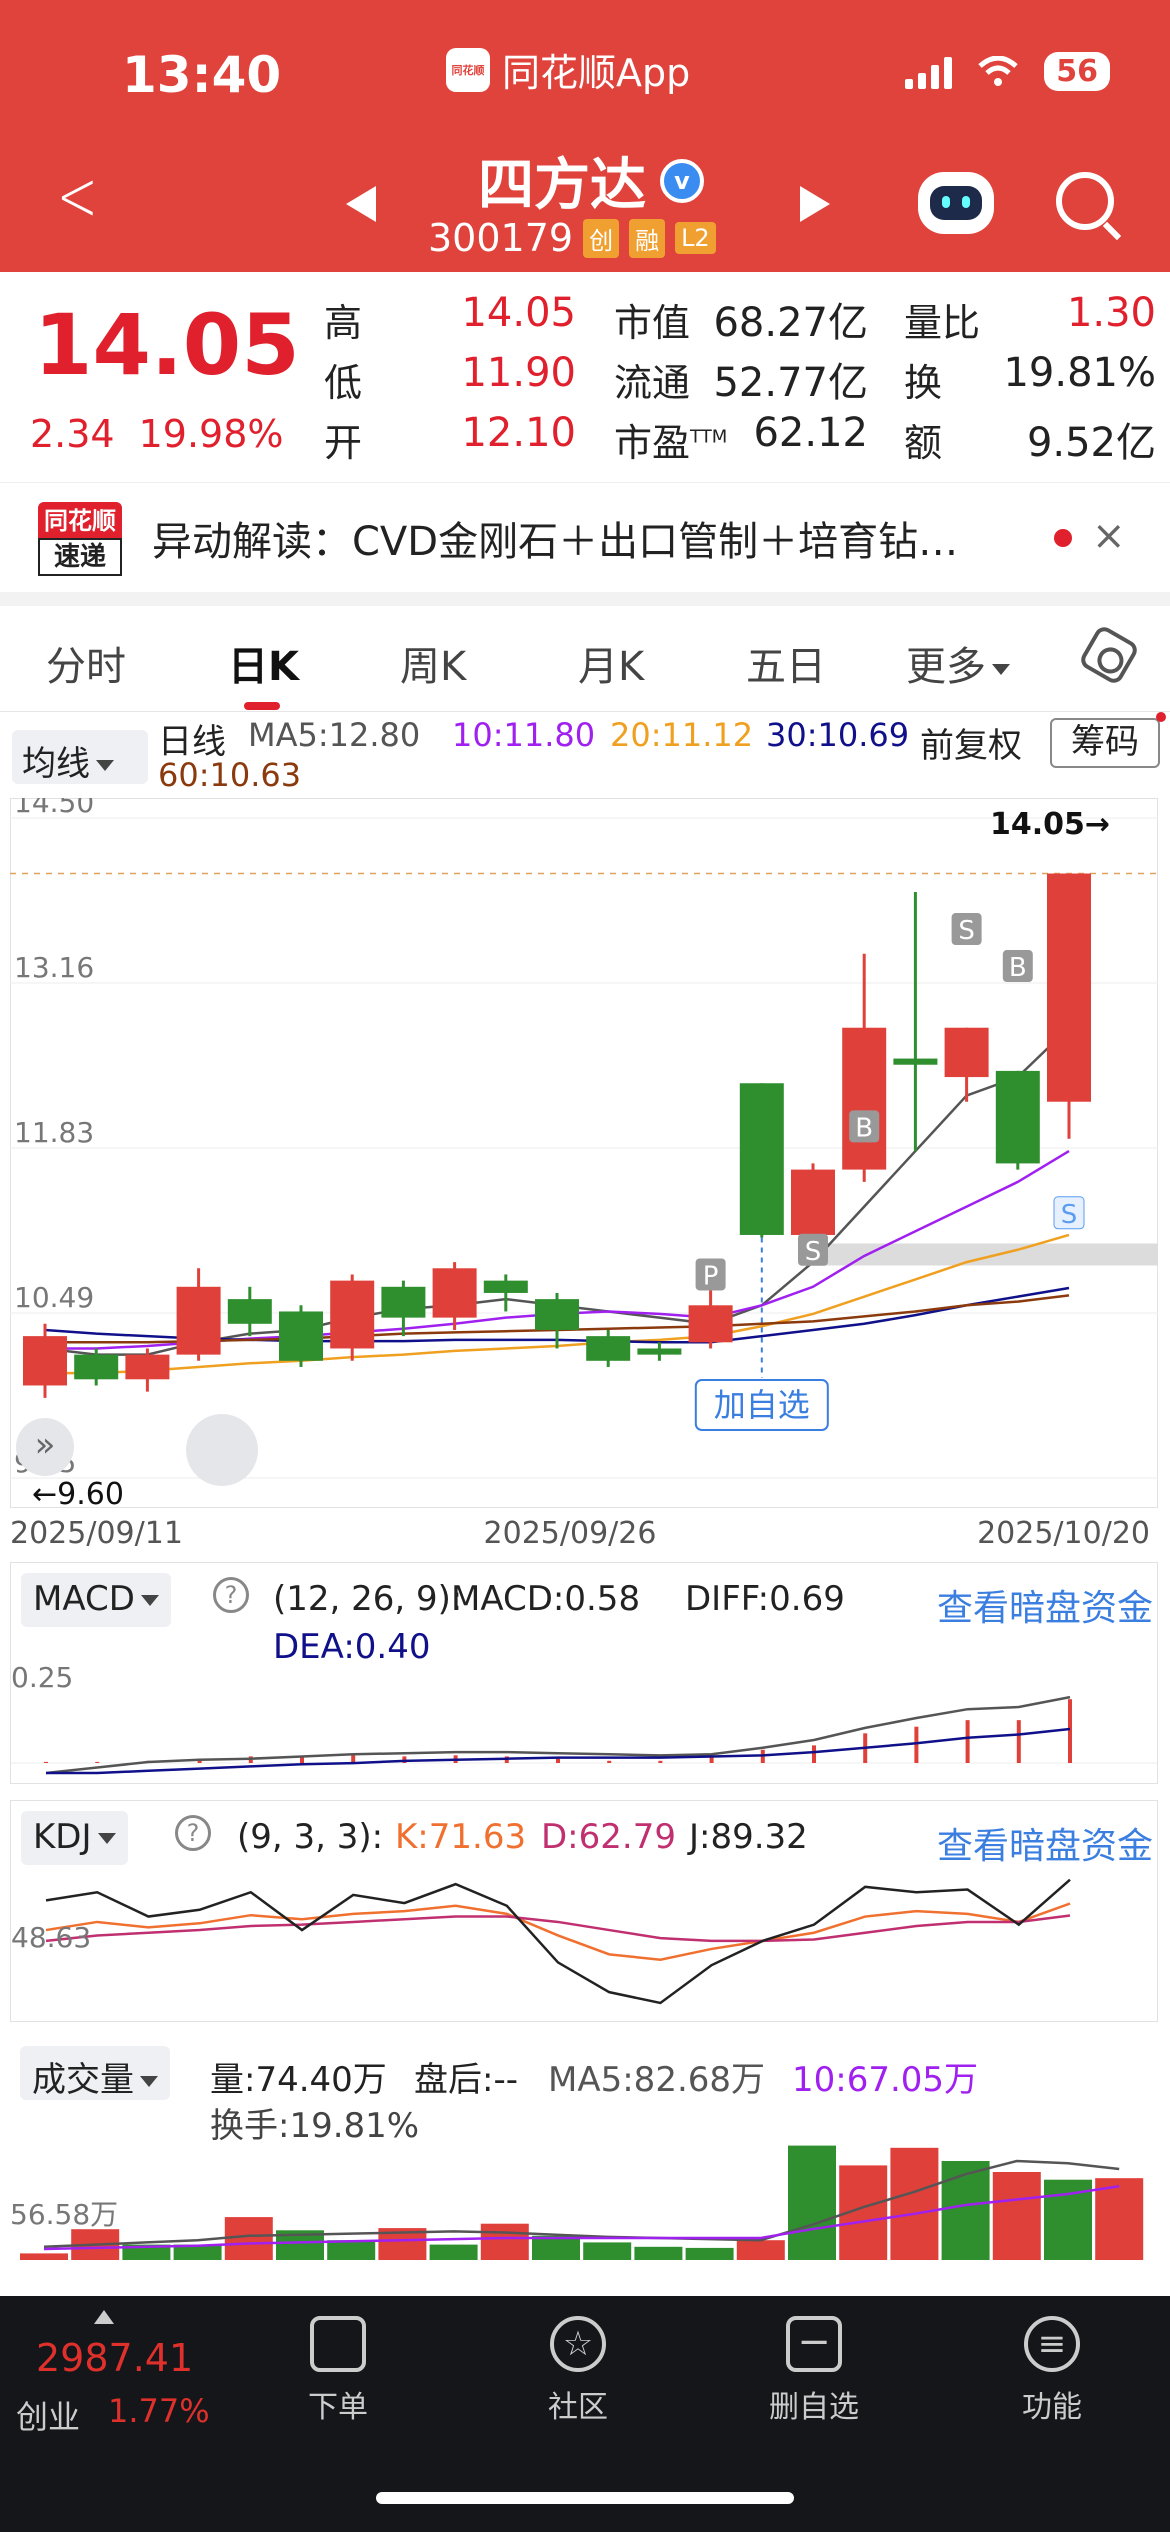 The image size is (1170, 2532). What do you see at coordinates (361, 204) in the screenshot?
I see `prev-stock-icon` at bounding box center [361, 204].